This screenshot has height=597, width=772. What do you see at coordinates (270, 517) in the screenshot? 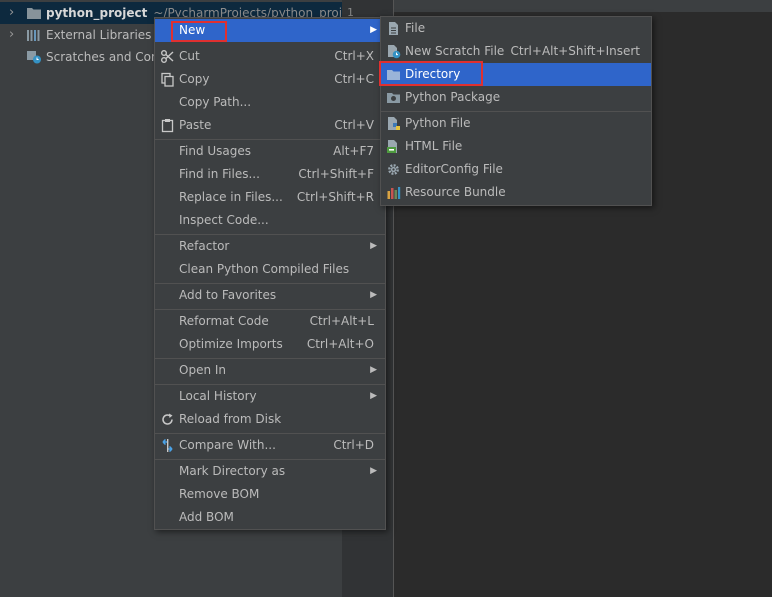
I see `menu-item-add-bom: Add BOM` at bounding box center [270, 517].